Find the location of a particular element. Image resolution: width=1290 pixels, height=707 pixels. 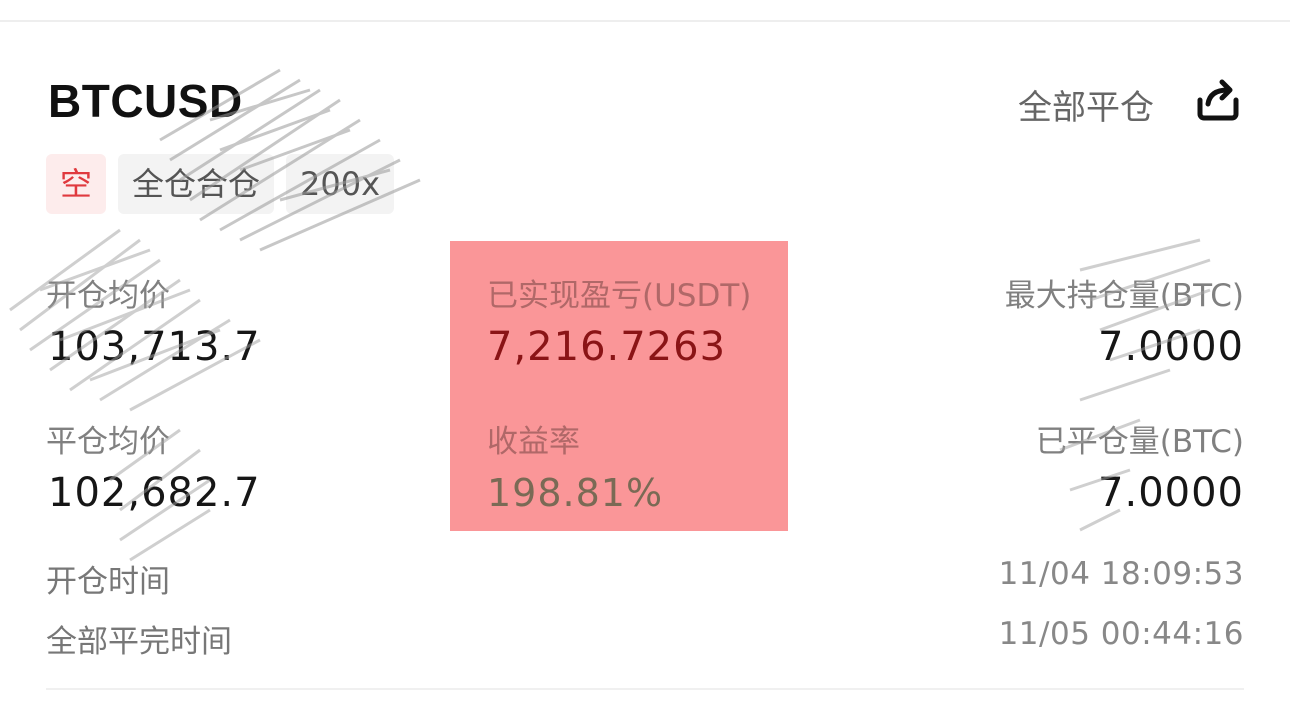

share-icon is located at coordinates (1218, 100).